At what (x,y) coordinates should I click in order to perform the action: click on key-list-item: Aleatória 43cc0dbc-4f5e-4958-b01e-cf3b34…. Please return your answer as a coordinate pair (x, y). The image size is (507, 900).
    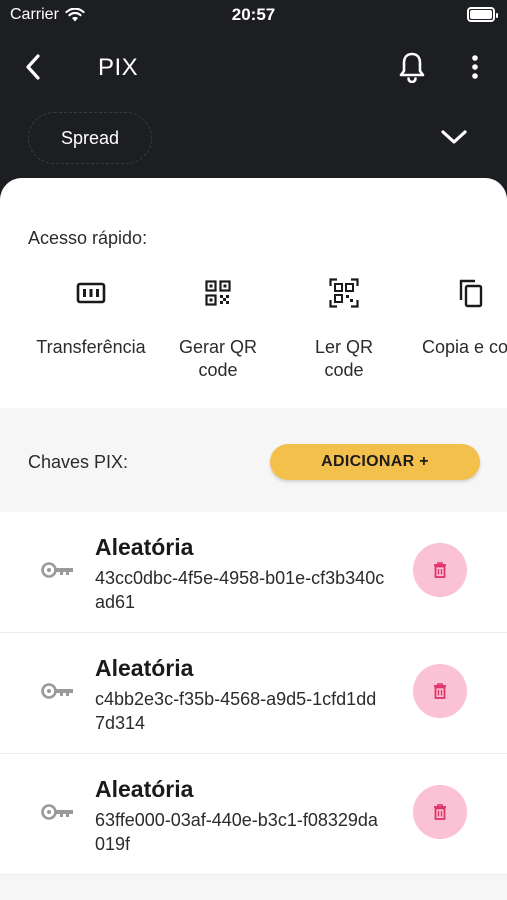
    Looking at the image, I should click on (253, 572).